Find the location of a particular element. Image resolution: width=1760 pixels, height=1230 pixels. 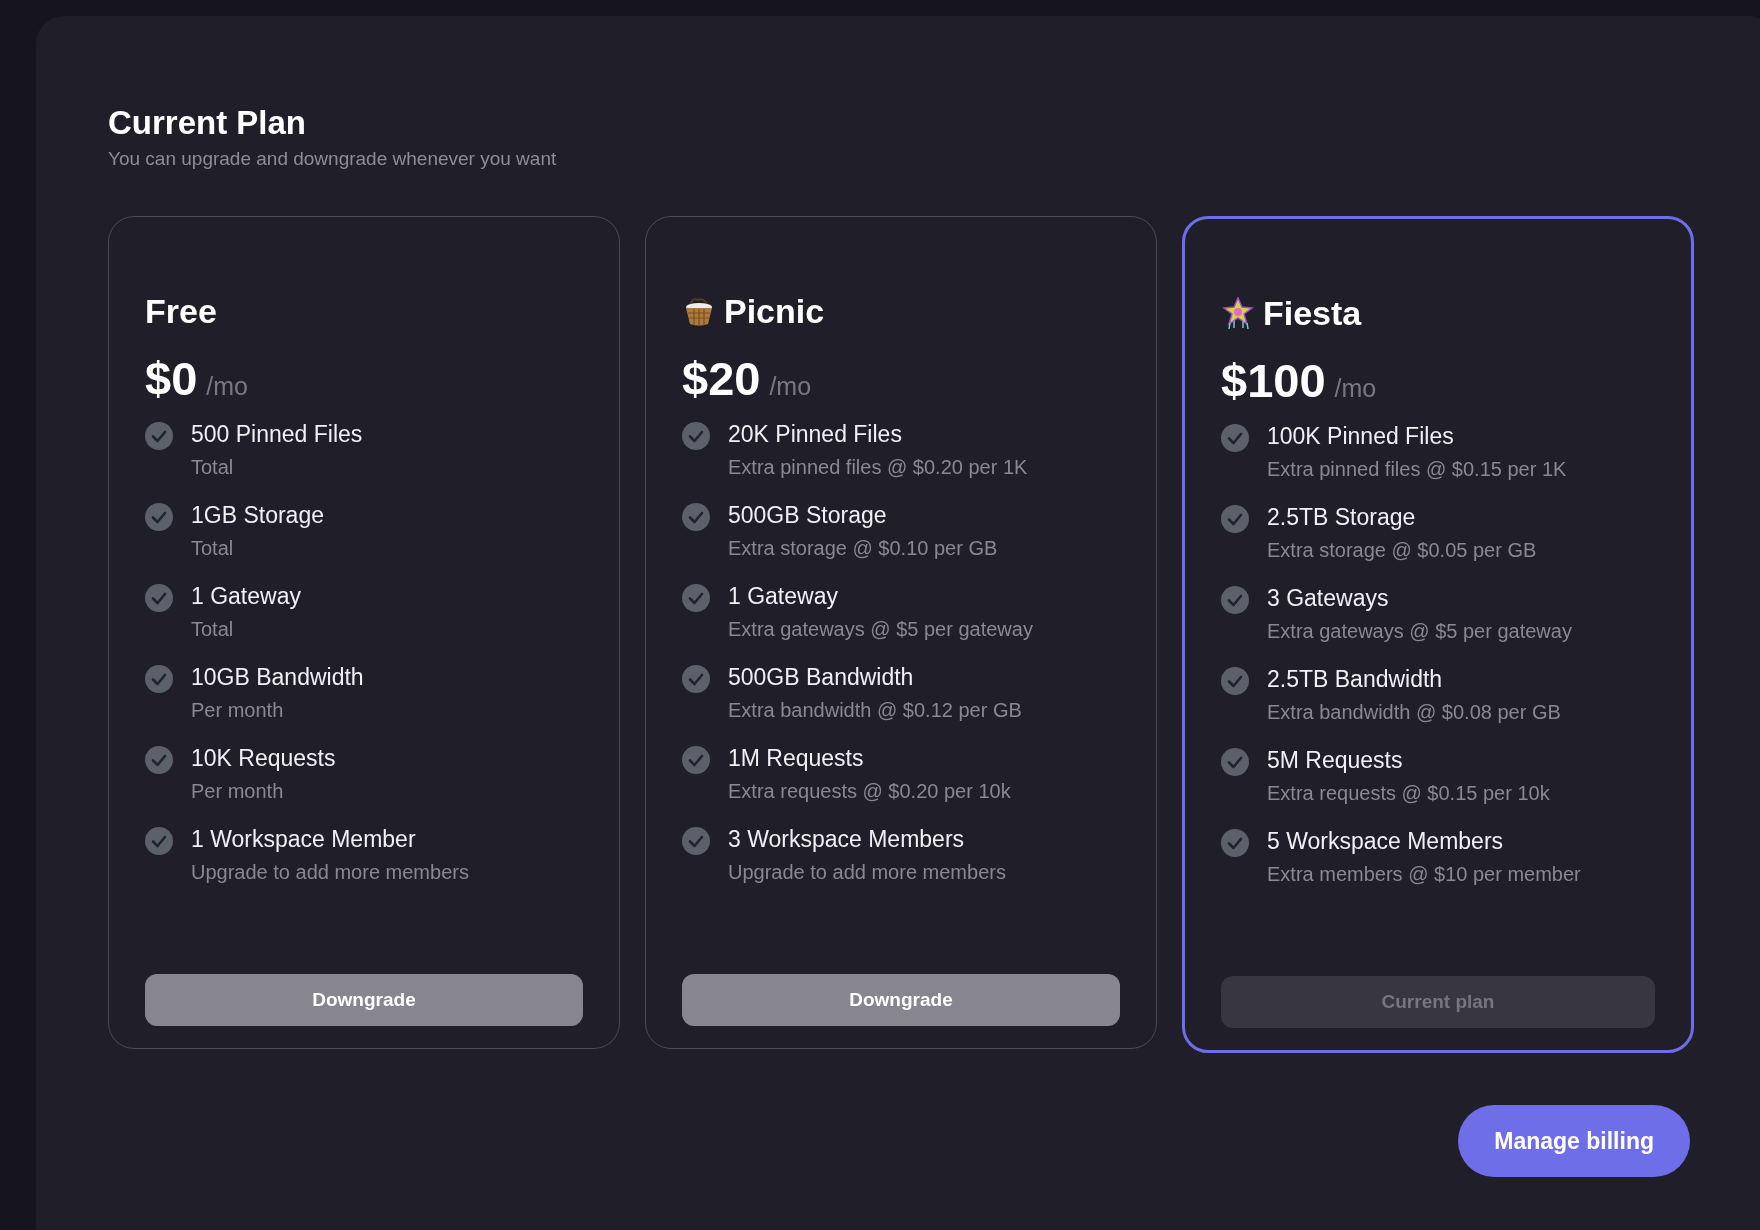

plan-name: Picnic is located at coordinates (774, 311).